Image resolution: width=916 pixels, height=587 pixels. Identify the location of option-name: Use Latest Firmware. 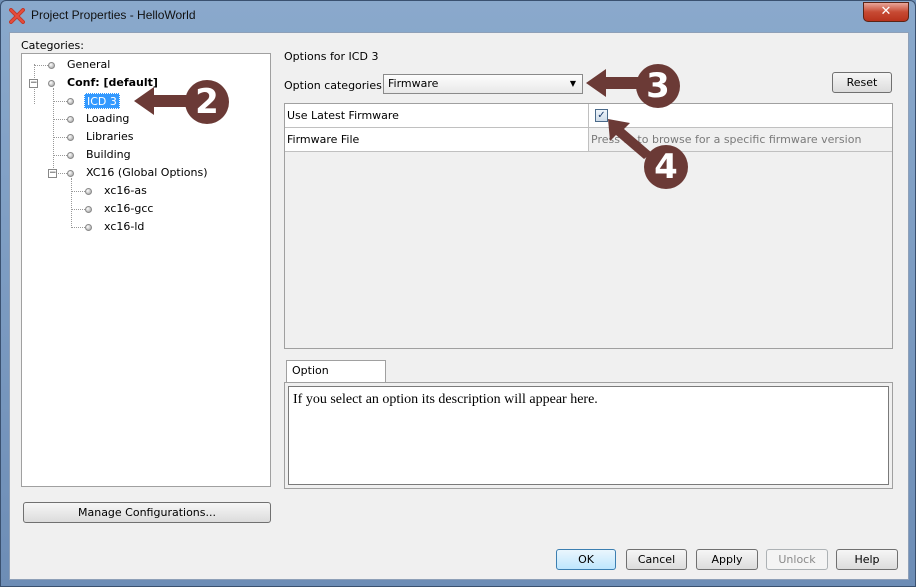
(437, 115).